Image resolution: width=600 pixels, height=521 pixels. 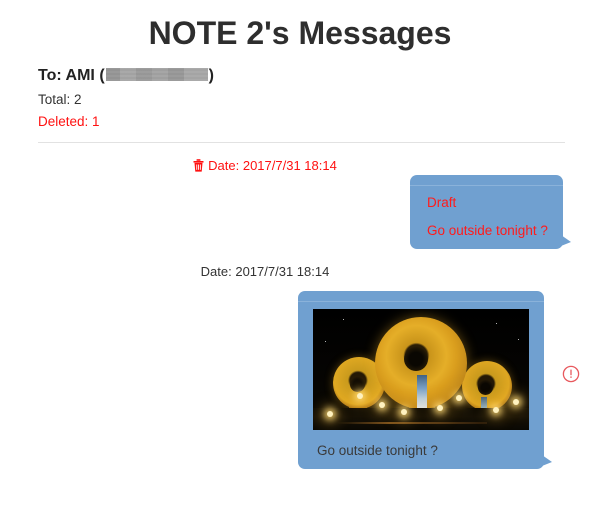 What do you see at coordinates (300, 212) in the screenshot?
I see `message-bubble-row-1: Draft Go outside tonight ?` at bounding box center [300, 212].